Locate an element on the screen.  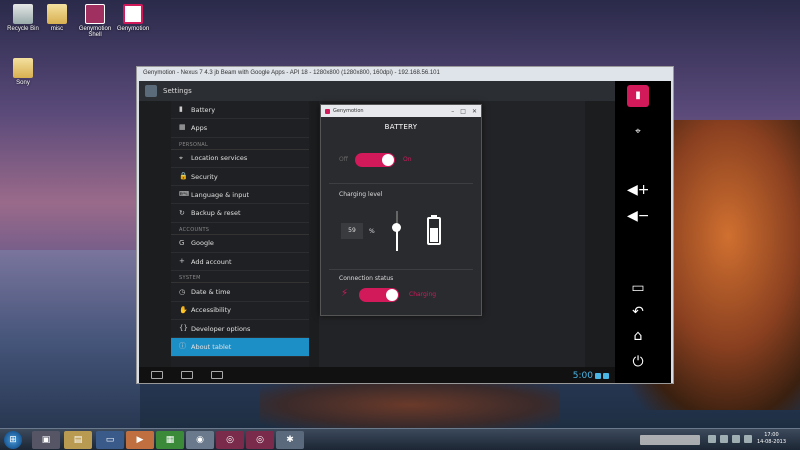
taskbar-app-media: ▣ is located at coordinates (46, 440).